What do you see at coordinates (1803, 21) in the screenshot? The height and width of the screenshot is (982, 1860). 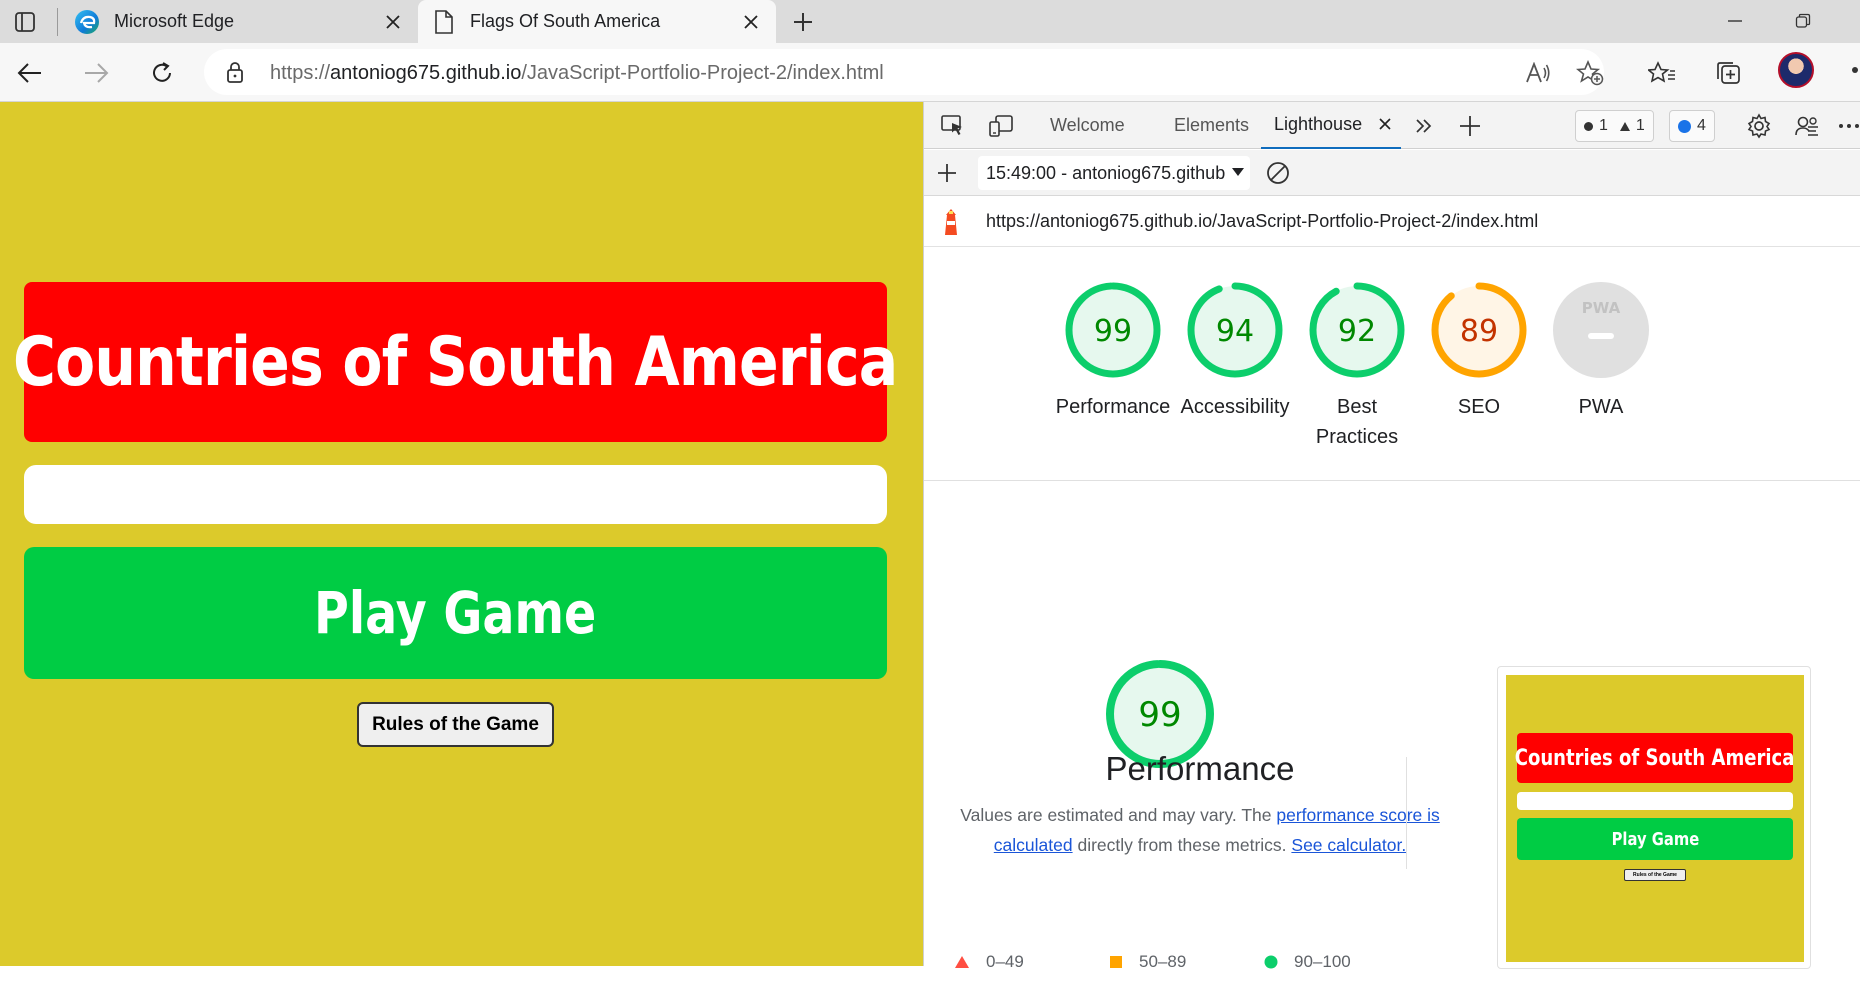 I see `restore-icon` at bounding box center [1803, 21].